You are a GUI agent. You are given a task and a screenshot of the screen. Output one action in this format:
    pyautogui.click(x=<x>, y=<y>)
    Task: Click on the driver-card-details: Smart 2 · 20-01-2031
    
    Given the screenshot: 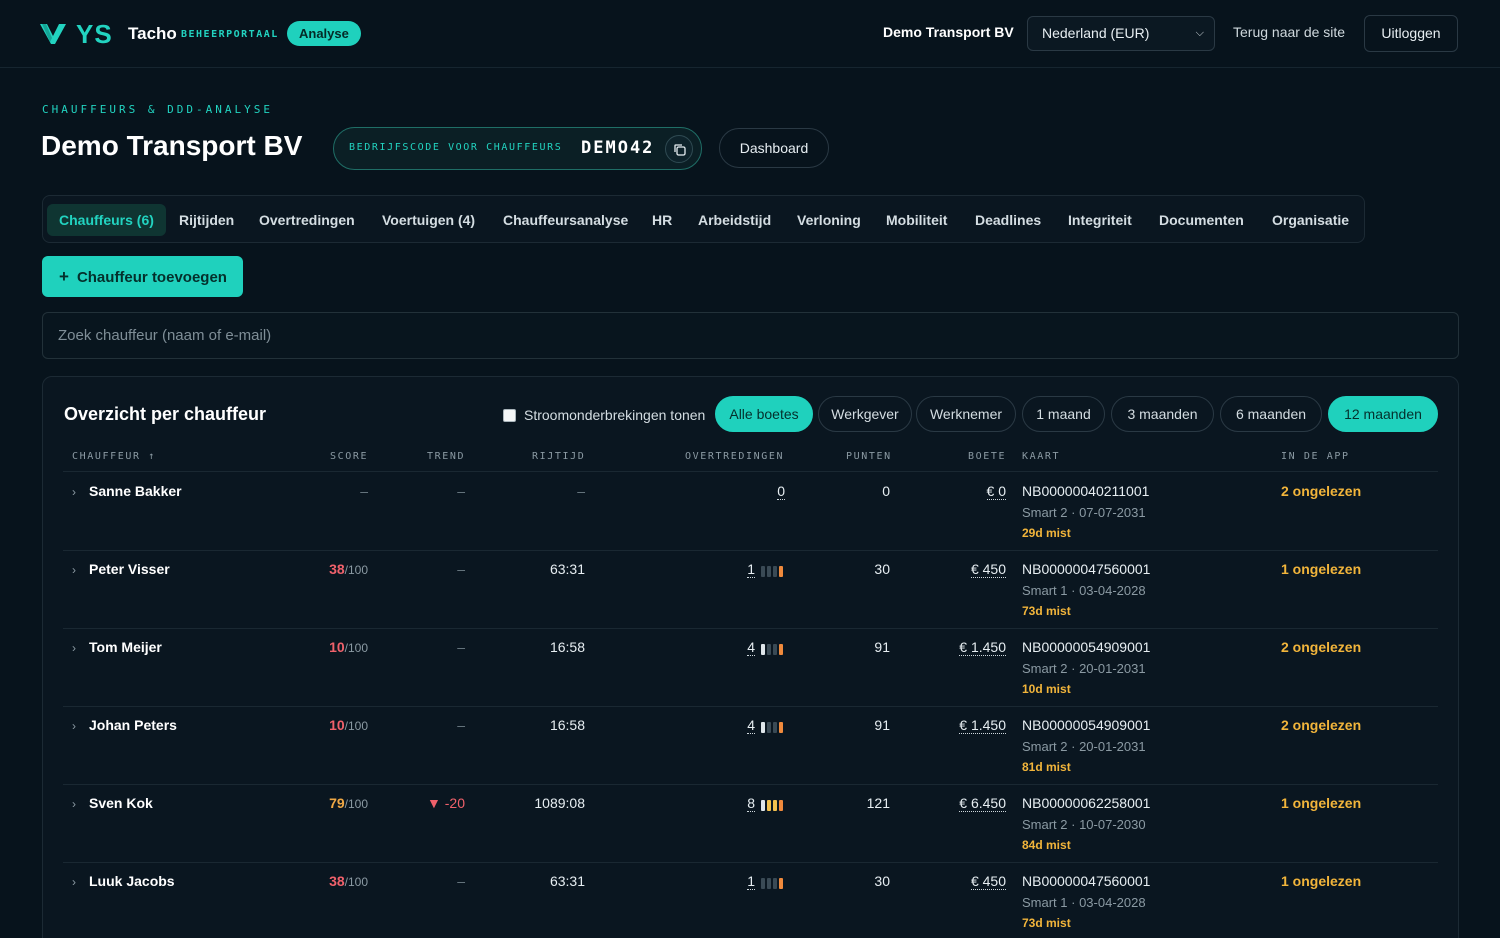 What is the action you would take?
    pyautogui.click(x=1084, y=746)
    